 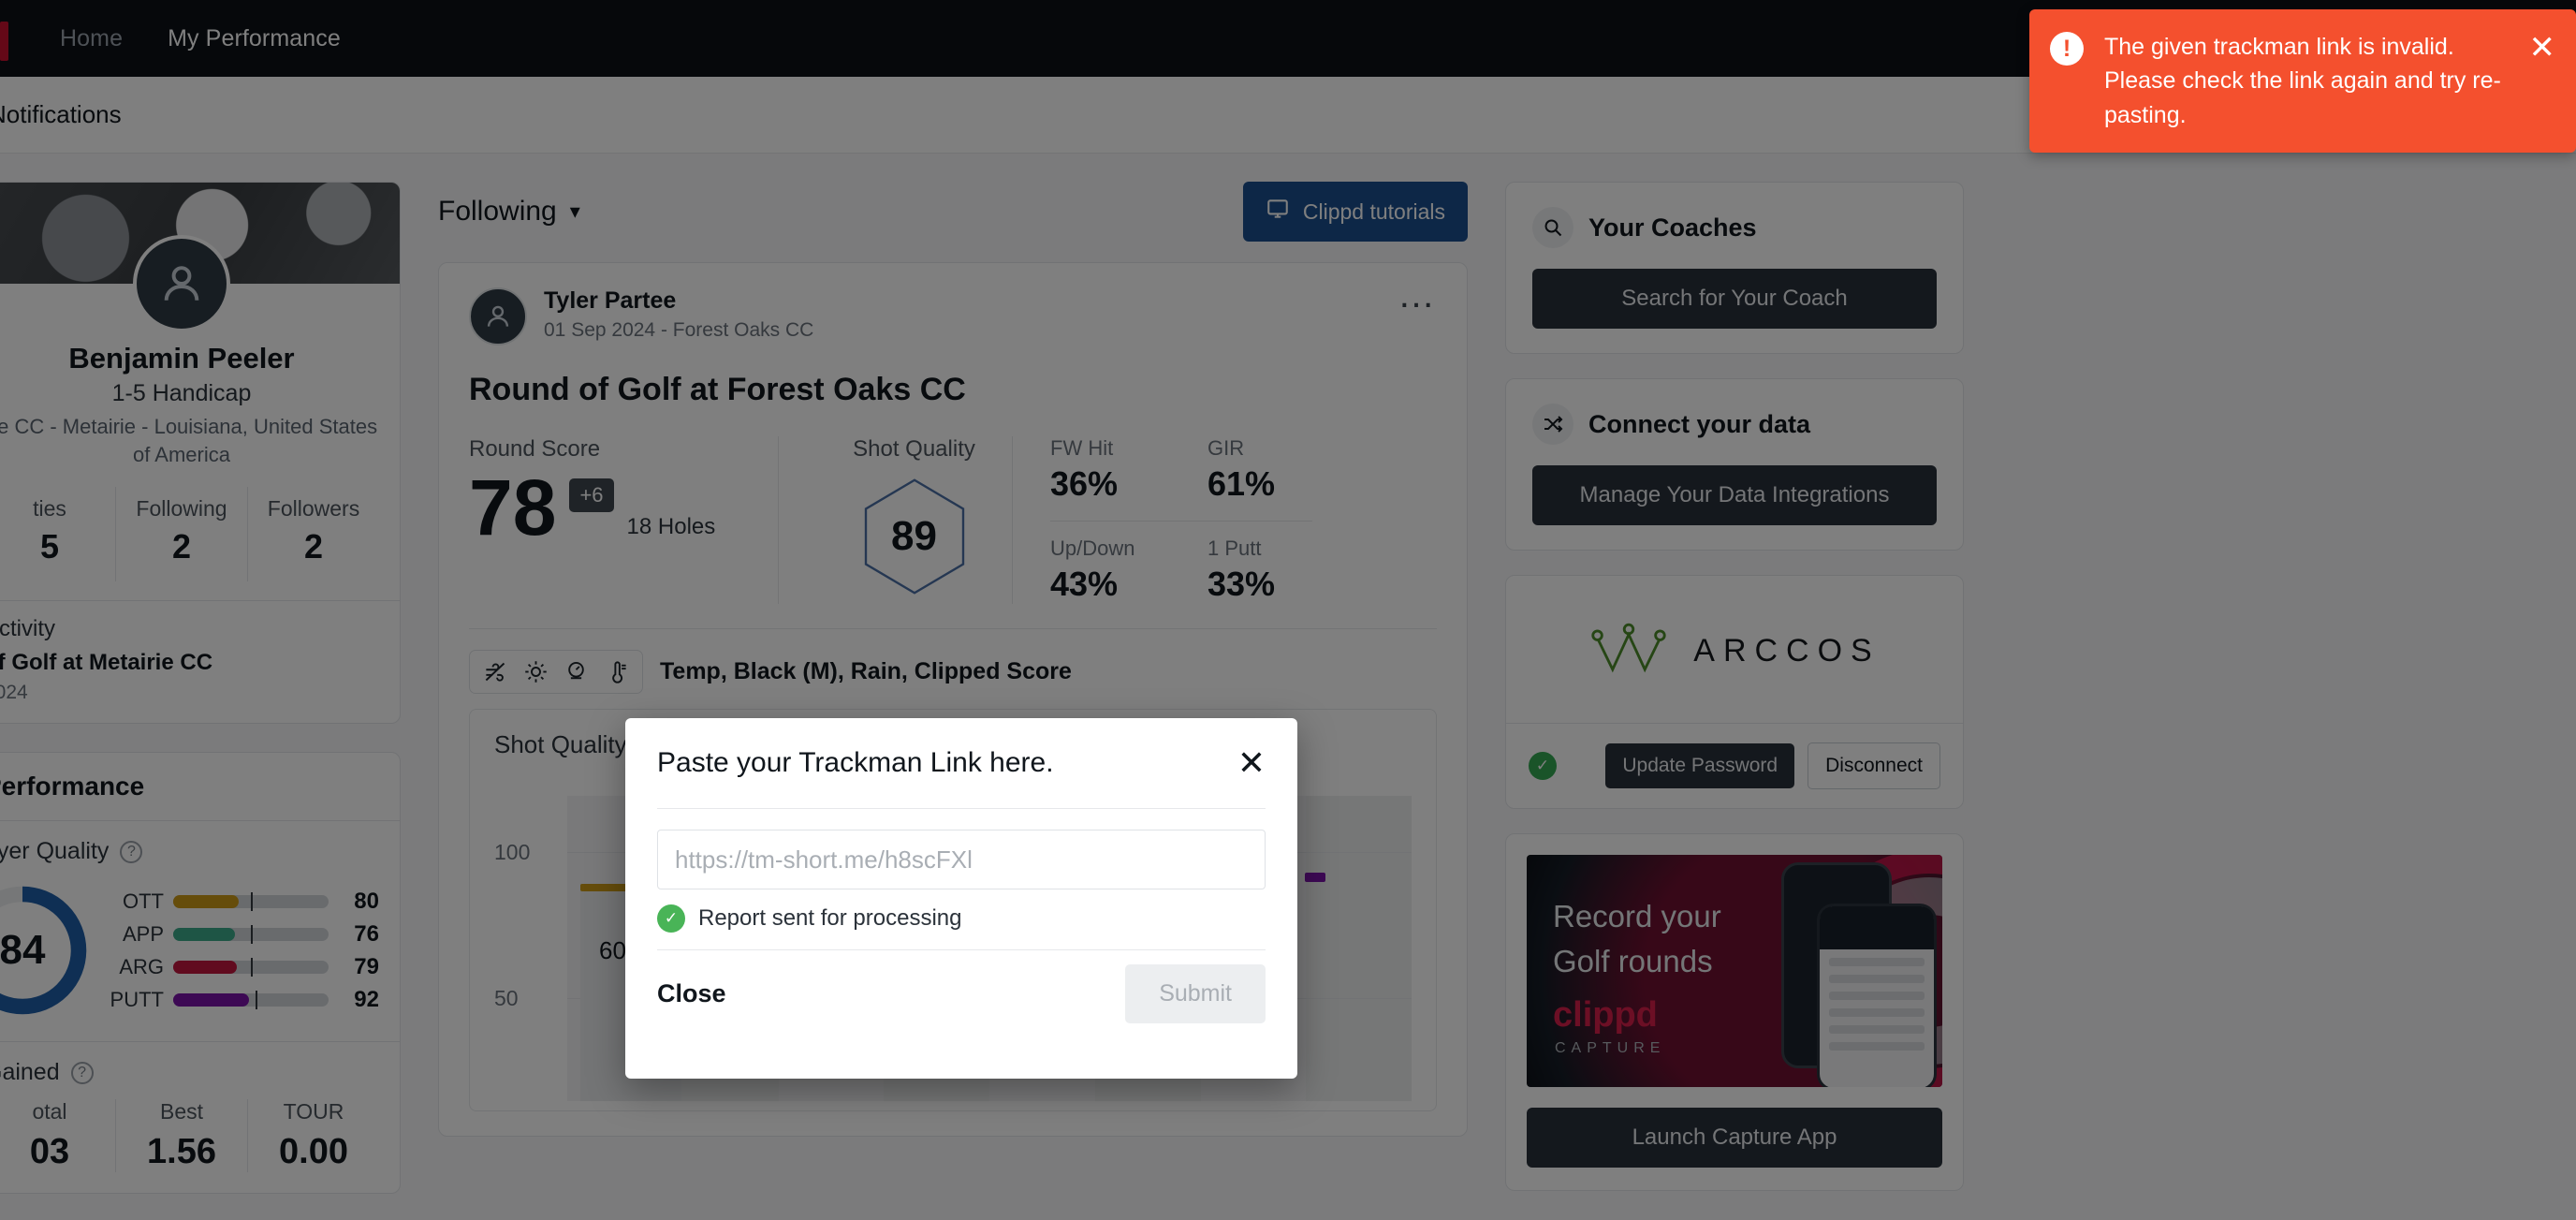 I want to click on error-icon: !, so click(x=2067, y=49).